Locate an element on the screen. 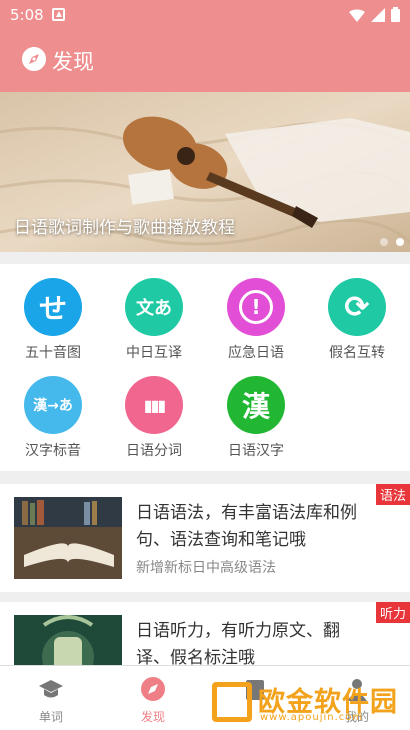 Image resolution: width=410 pixels, height=730 pixels. card-title-line: 句、语法查询和笔记哦 is located at coordinates (221, 540).